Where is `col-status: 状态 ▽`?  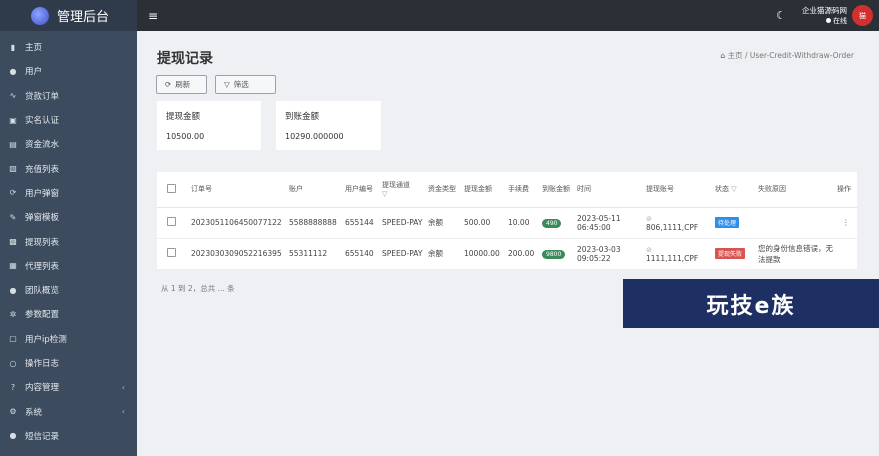 col-status: 状态 ▽ is located at coordinates (734, 190).